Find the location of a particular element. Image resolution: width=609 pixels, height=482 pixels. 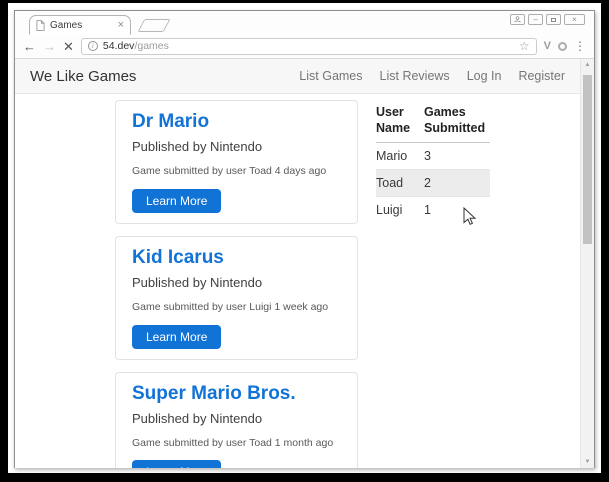

game-title-link: Kid Icarus is located at coordinates (236, 257).